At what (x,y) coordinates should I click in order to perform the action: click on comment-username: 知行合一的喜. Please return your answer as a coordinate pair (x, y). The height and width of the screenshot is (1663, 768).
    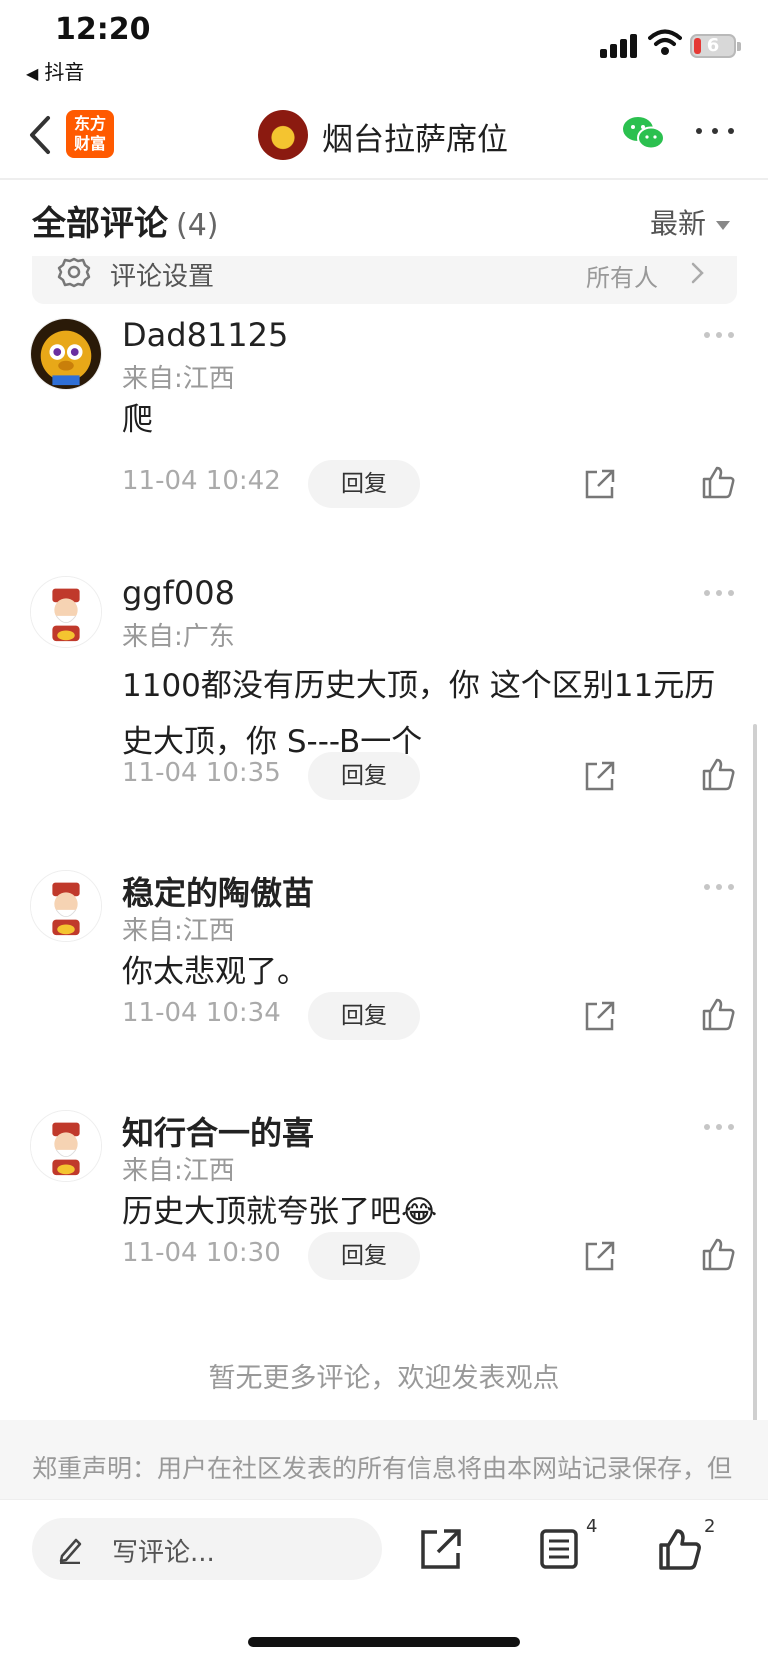
    Looking at the image, I should click on (218, 1131).